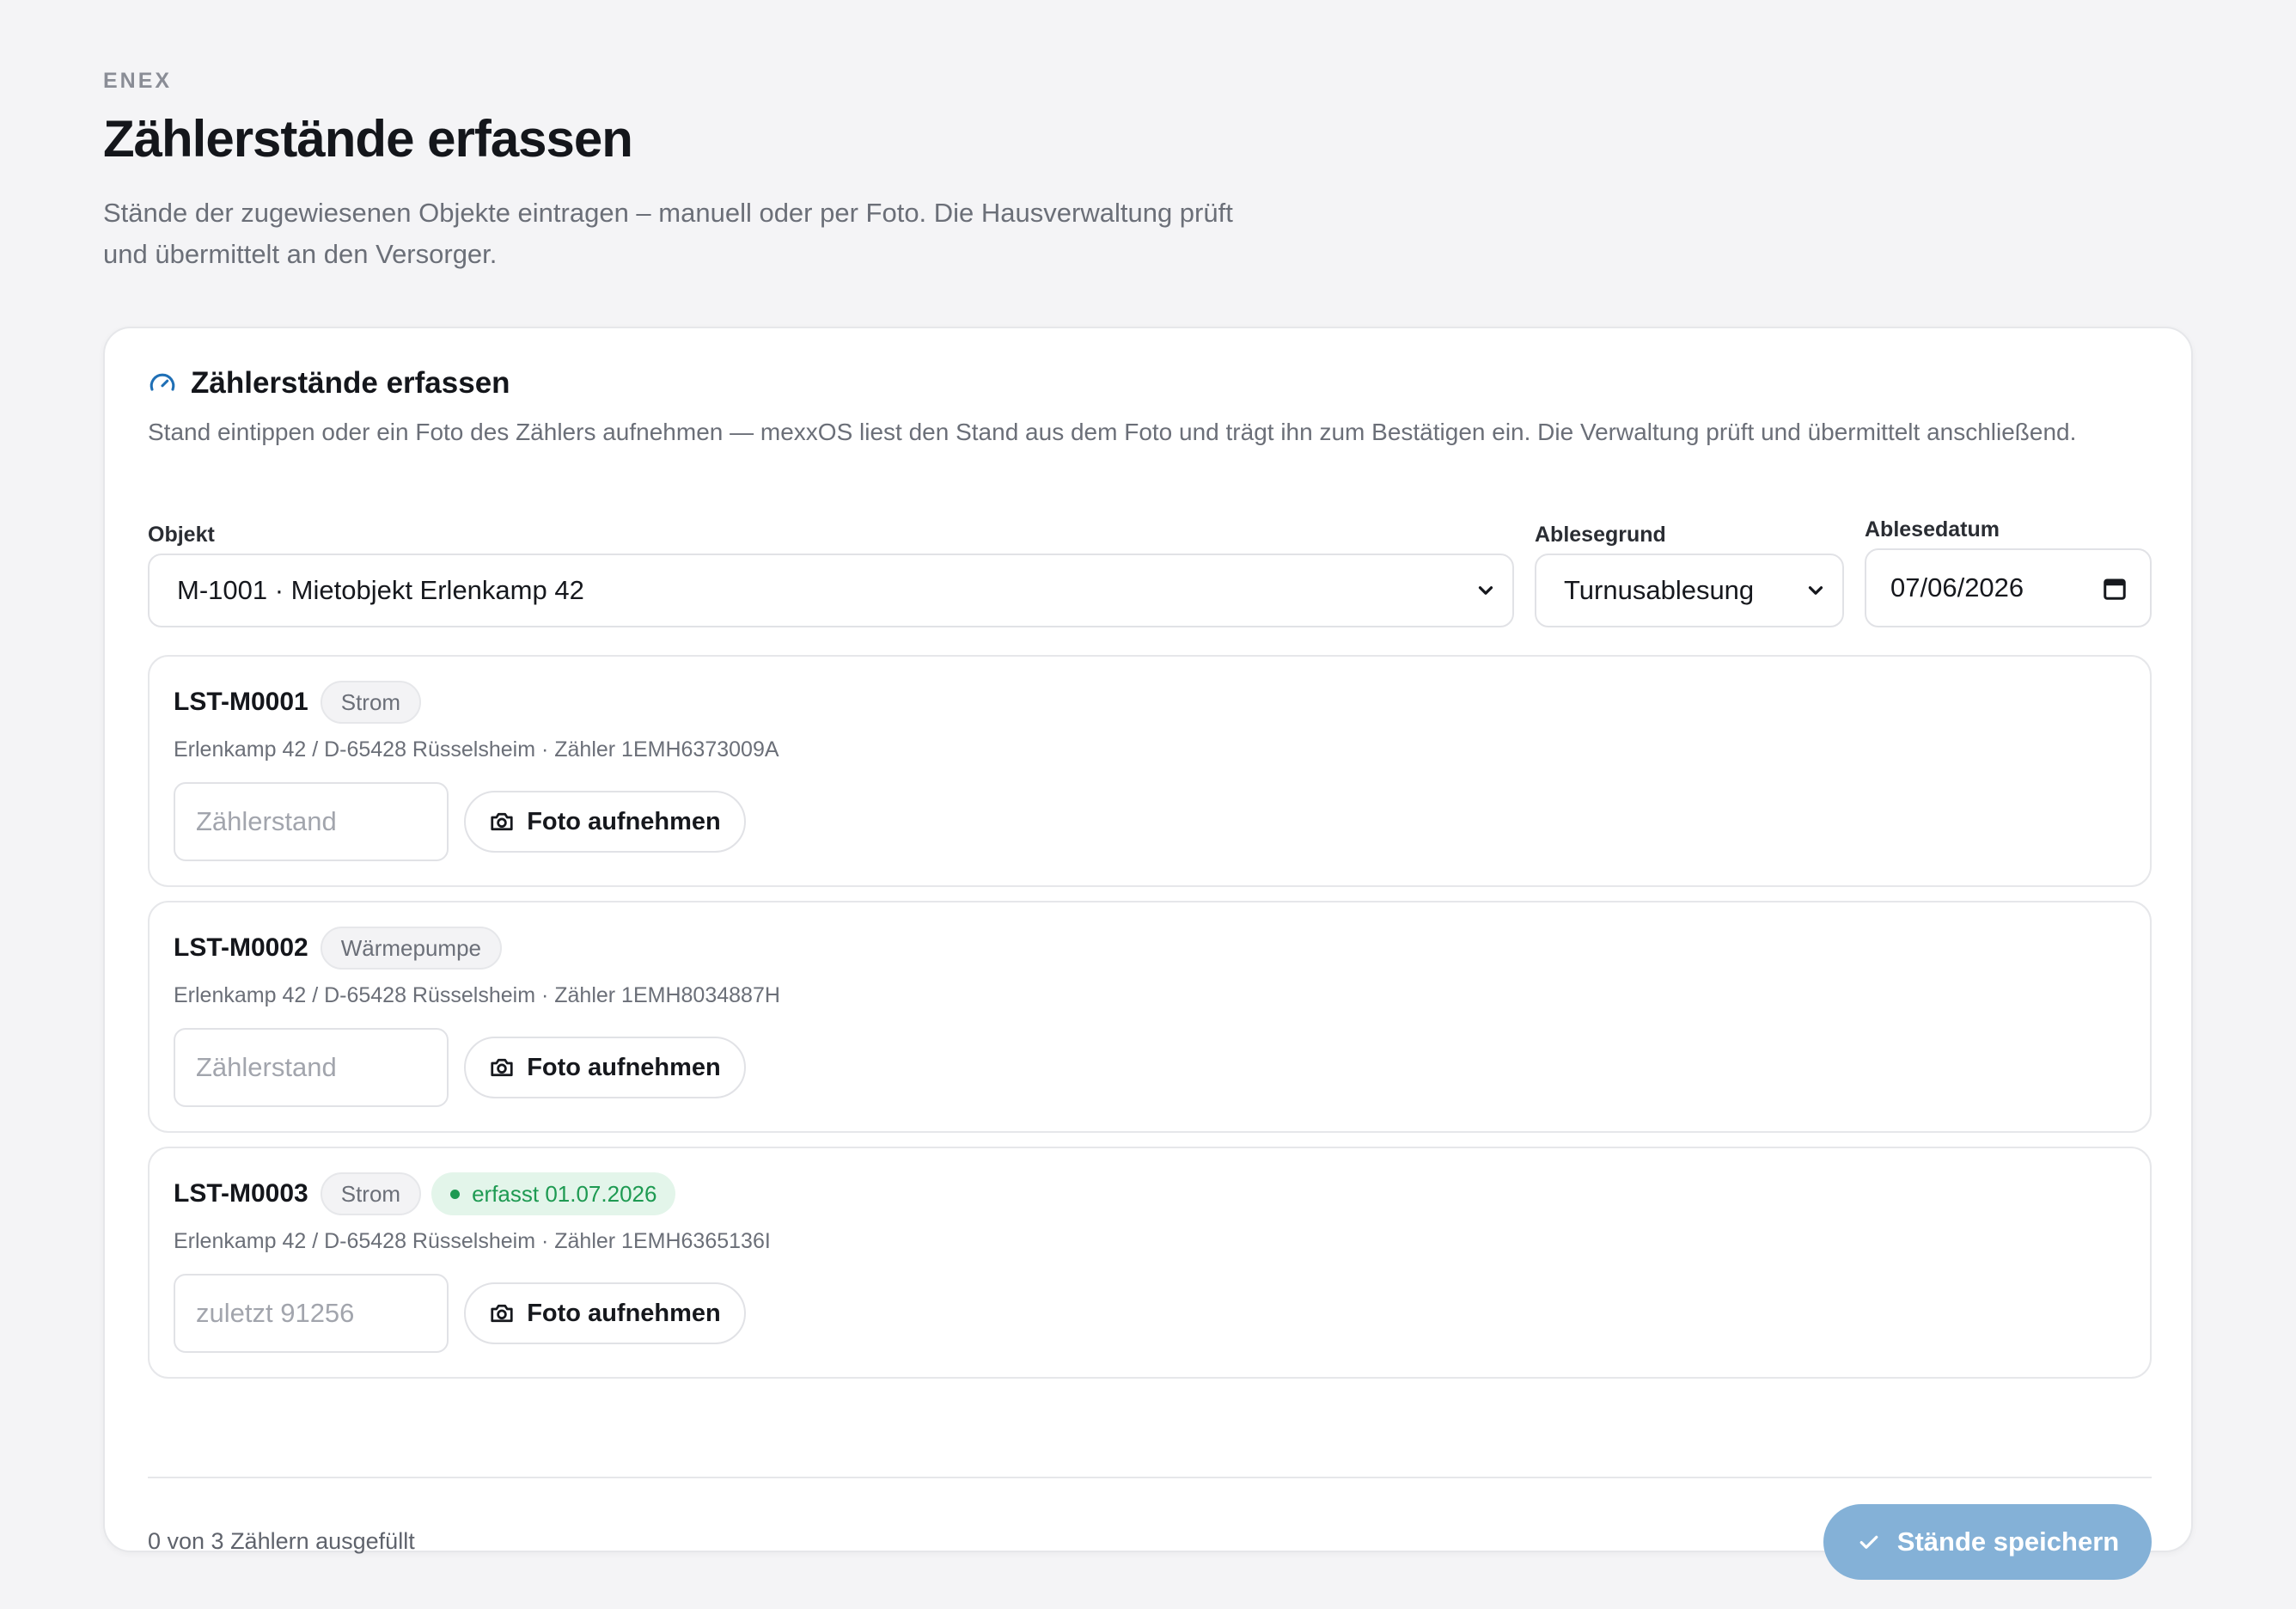  I want to click on objekt-select: M-1001 · Mietobjekt Erlenkamp 42, so click(831, 590).